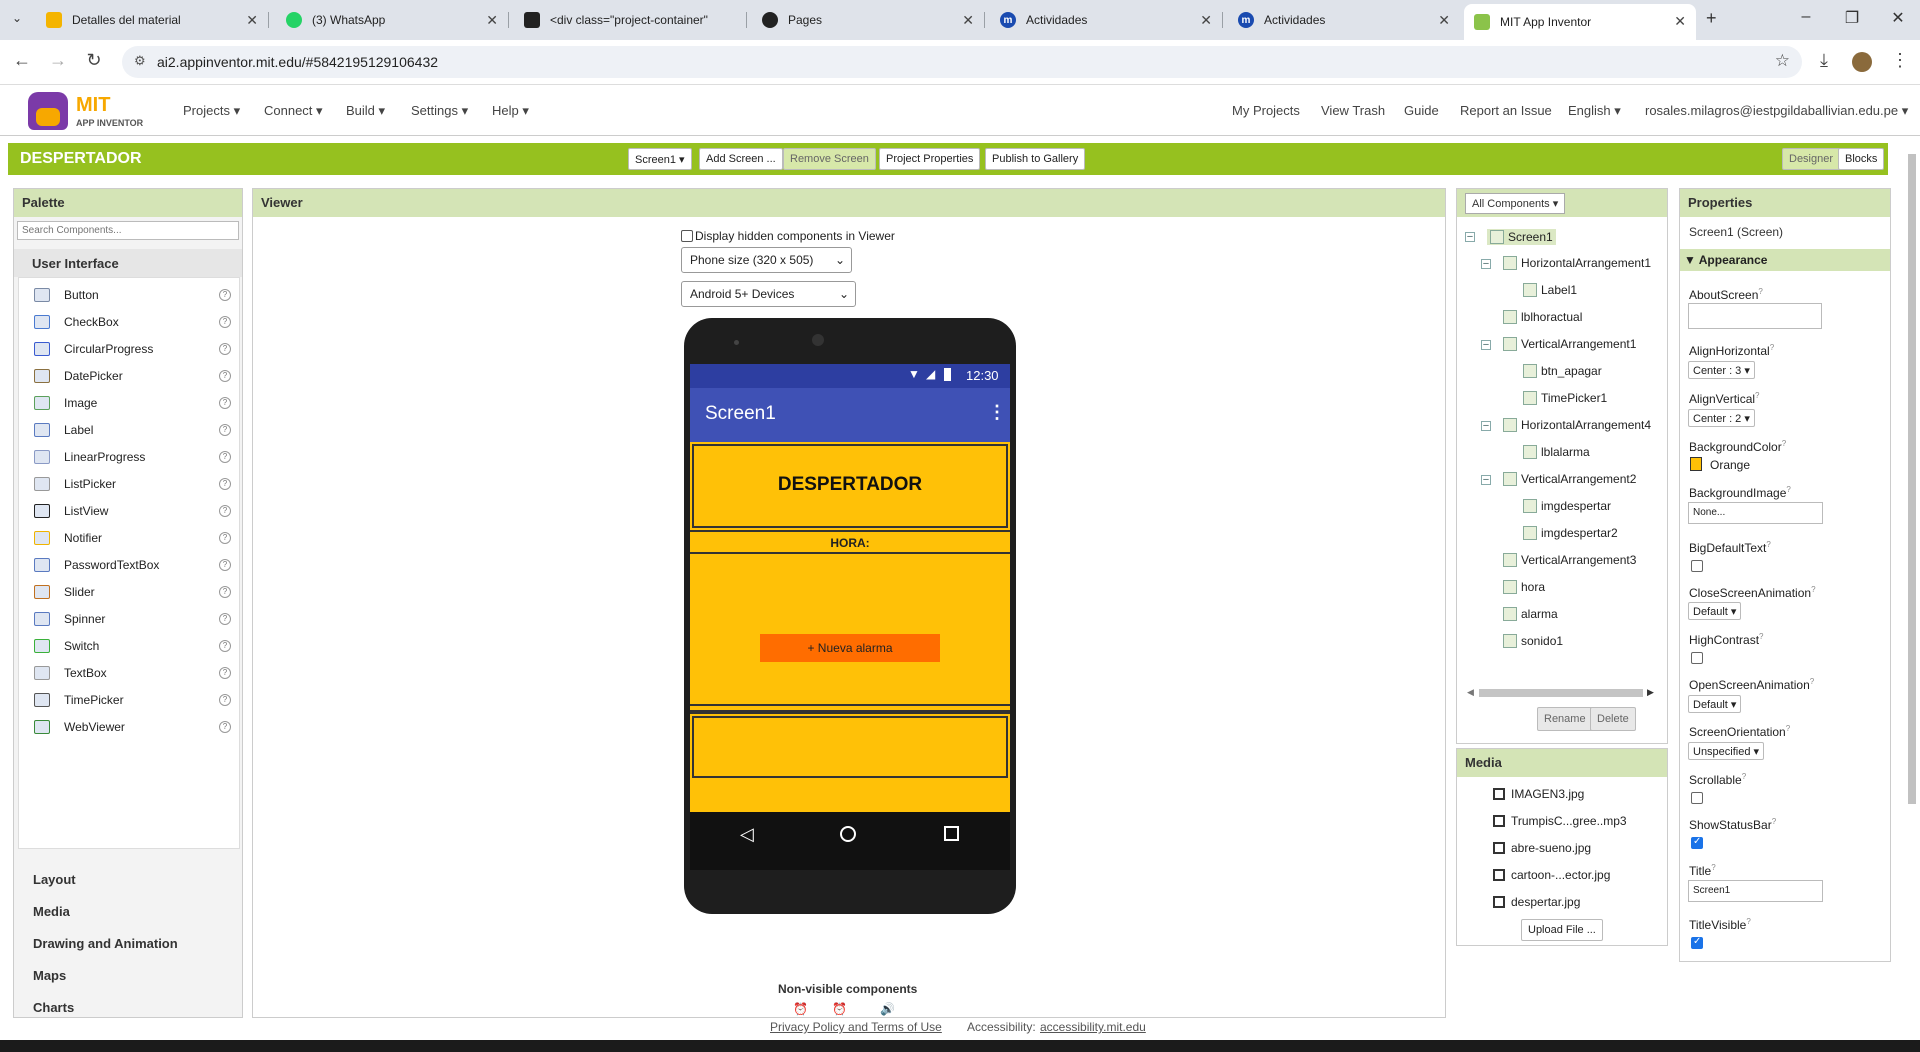  Describe the element at coordinates (1785, 260) in the screenshot. I see `appearance-section: ▼ Appearance` at that location.